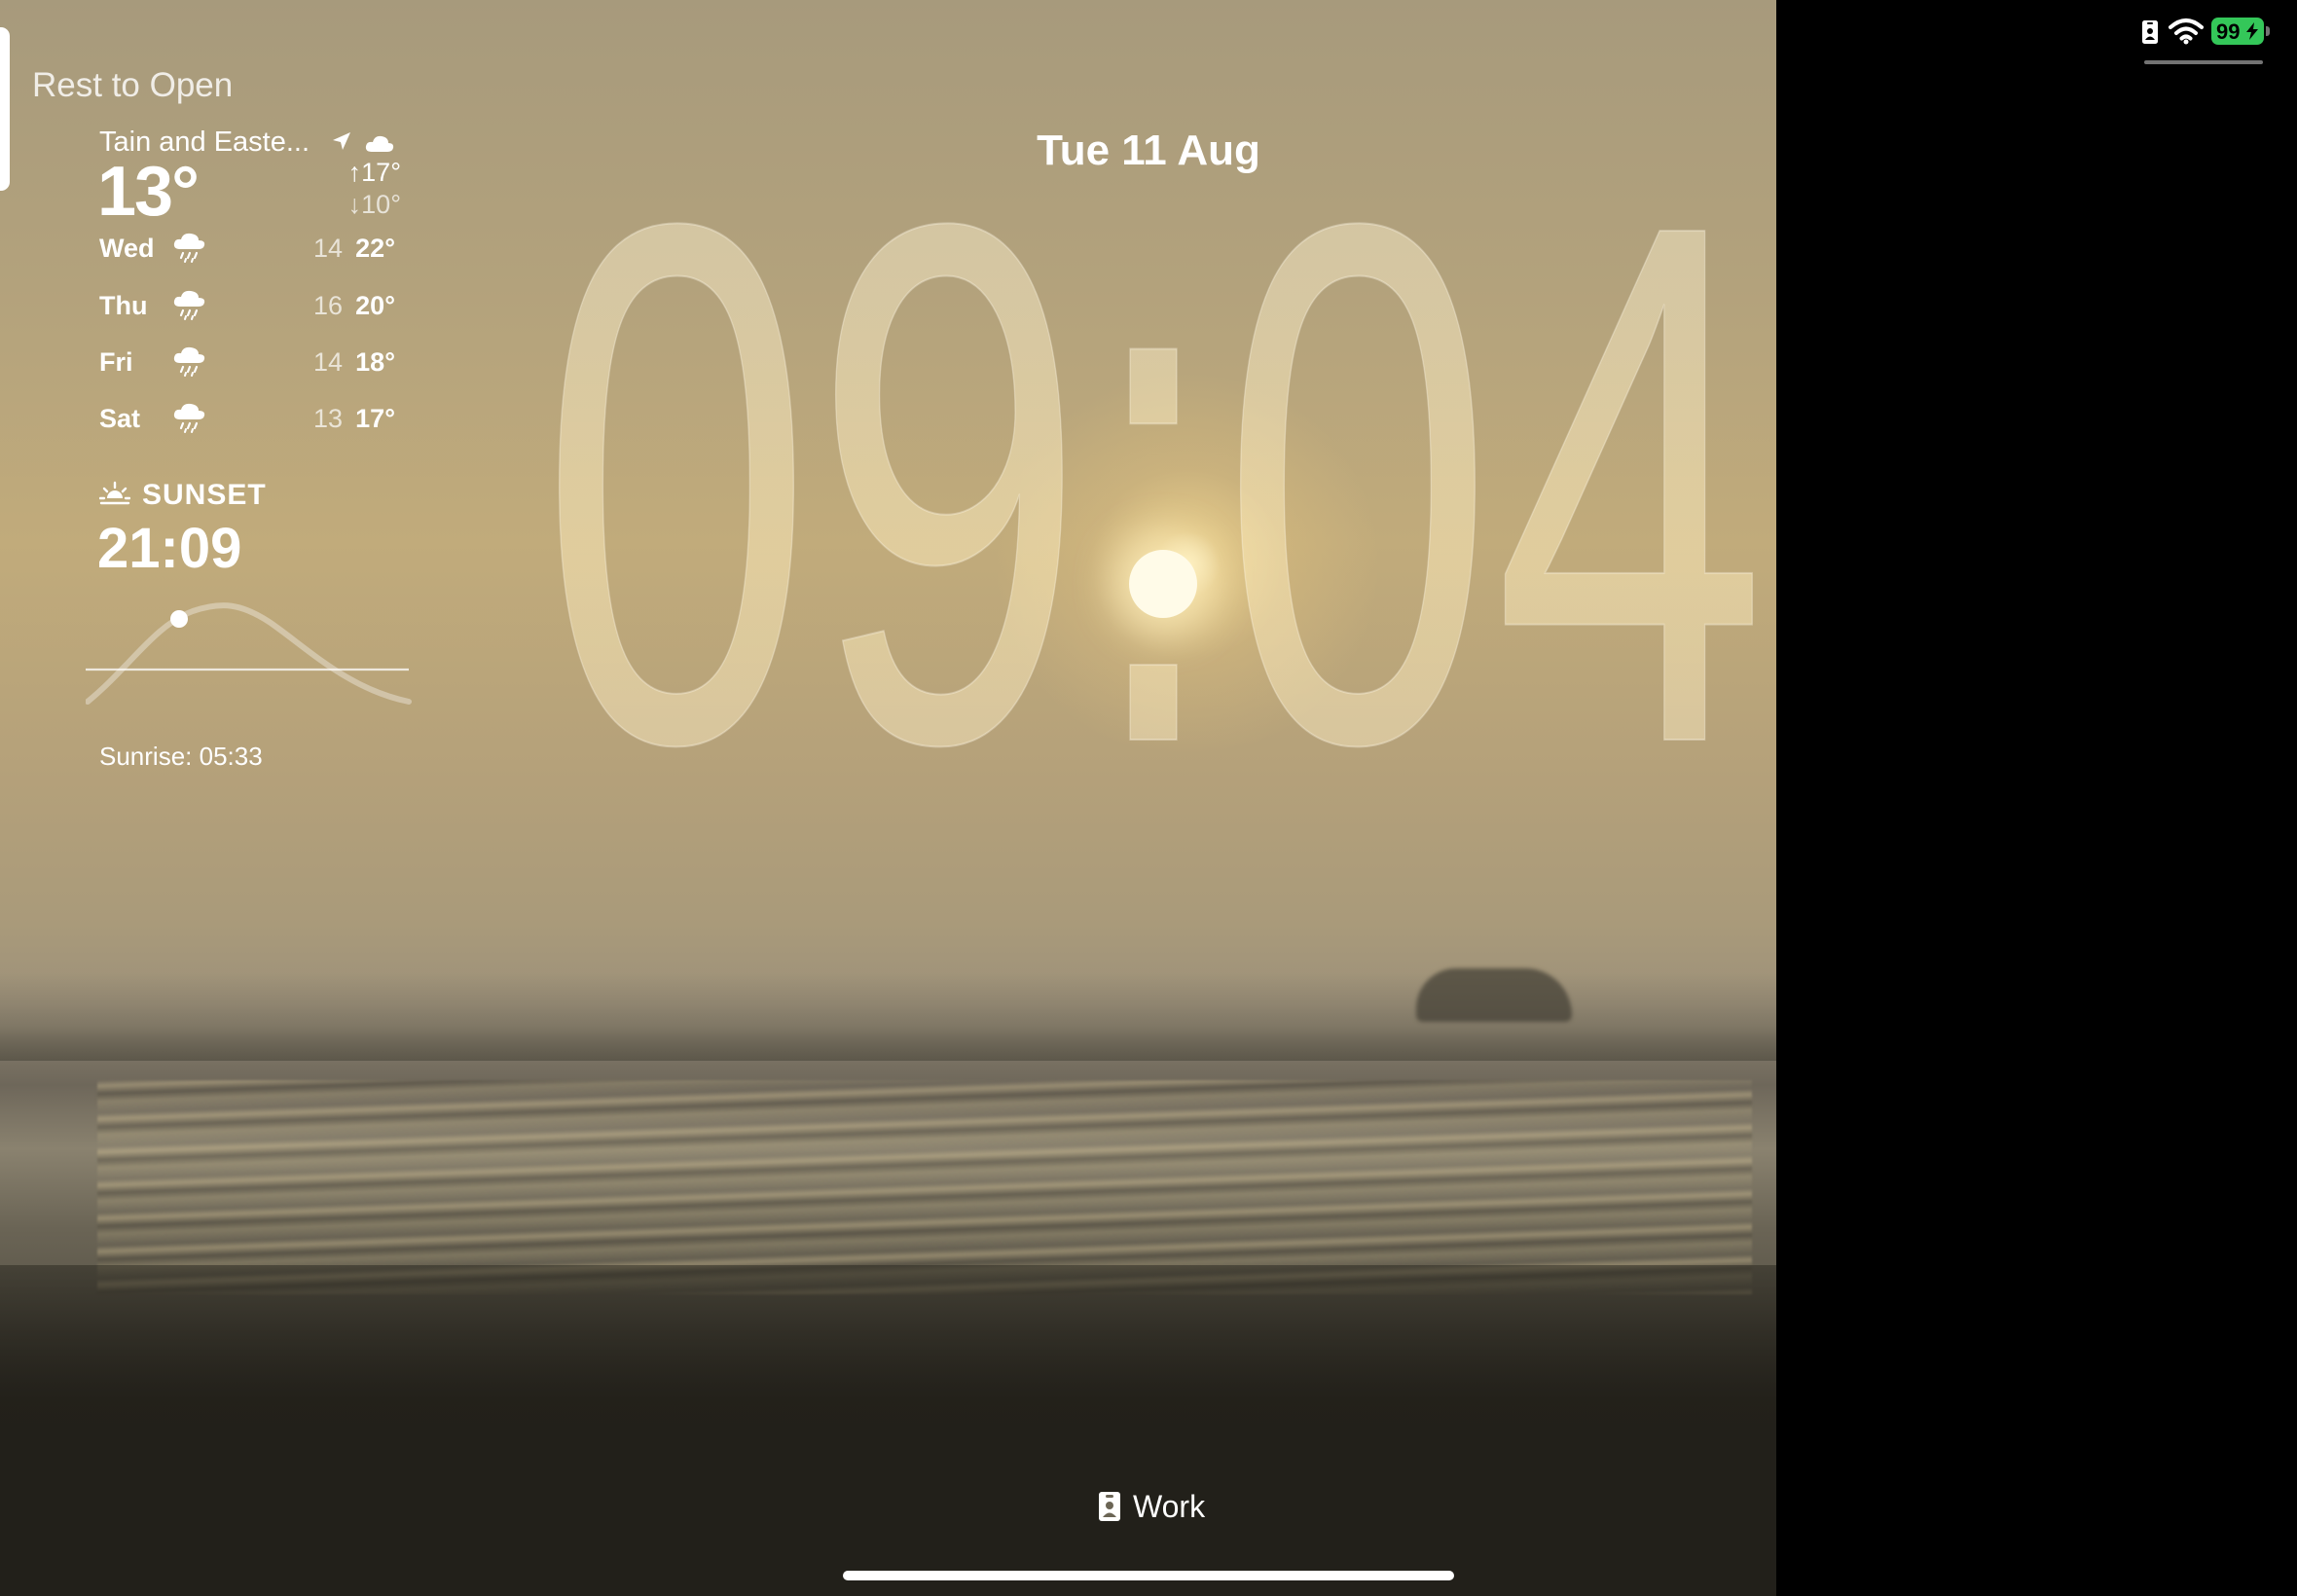  Describe the element at coordinates (247, 247) in the screenshot. I see `forecast-row: Wed 14 22°` at that location.